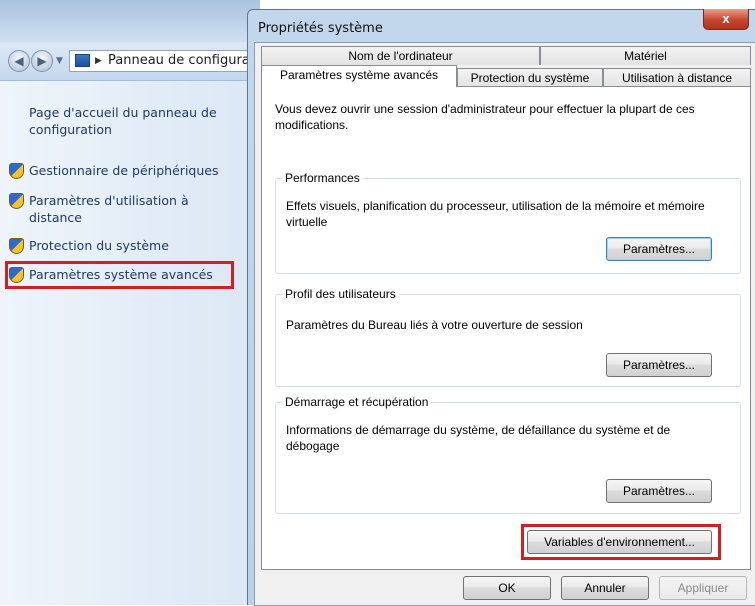 The width and height of the screenshot is (755, 606). I want to click on back-button: ◀, so click(19, 61).